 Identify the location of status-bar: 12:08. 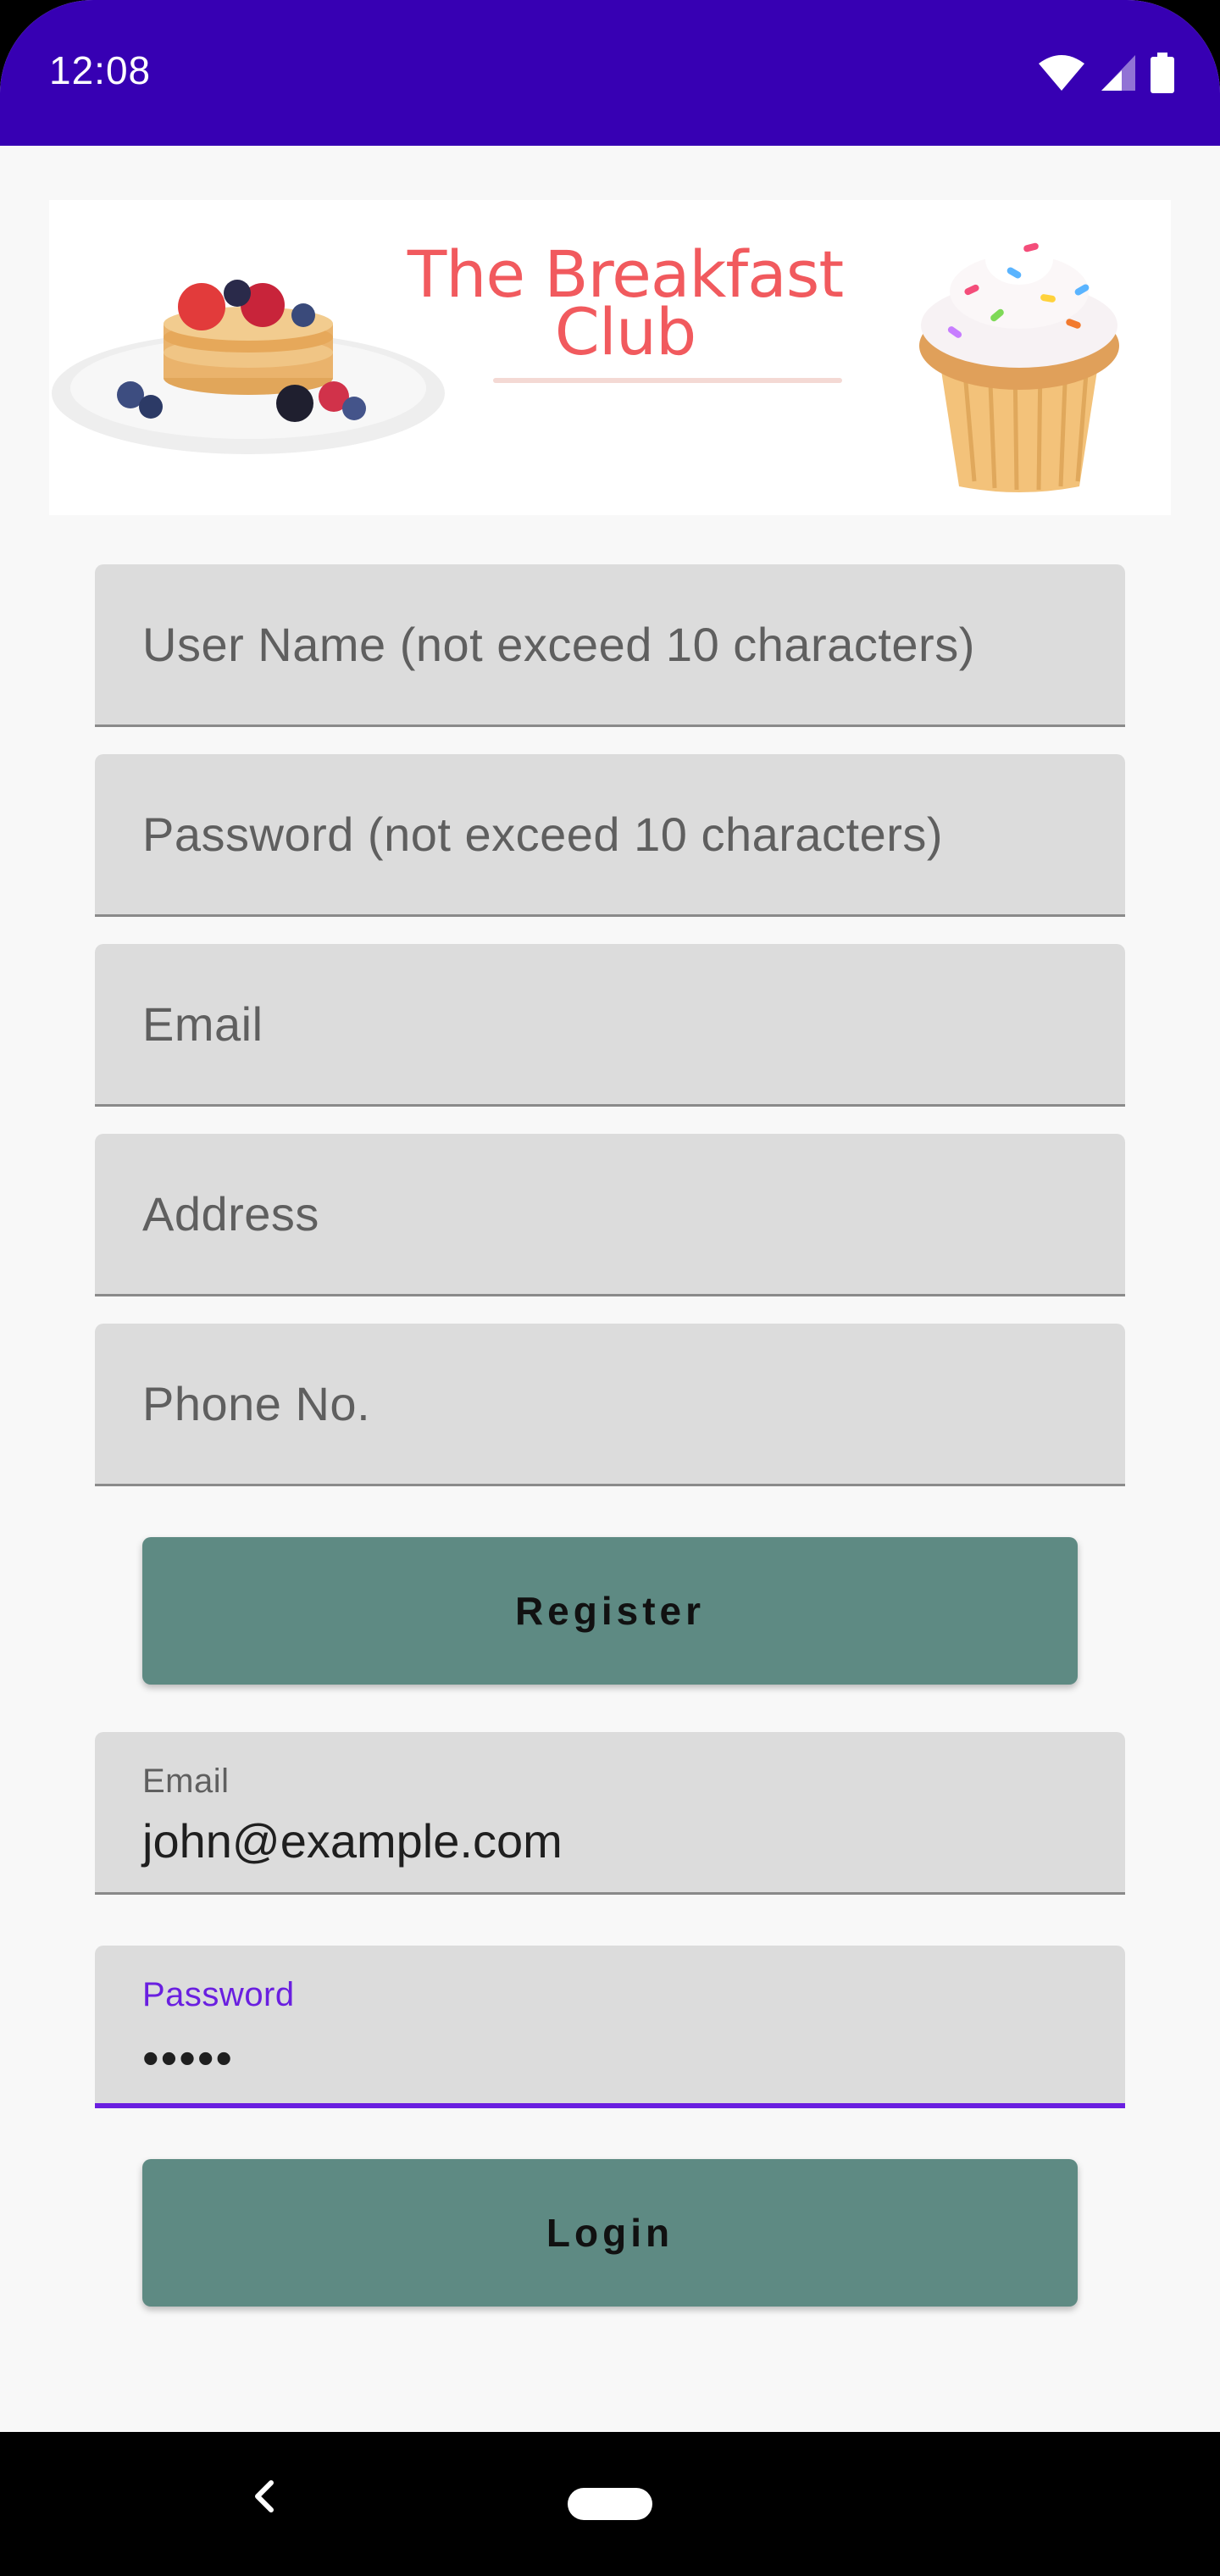
(610, 73).